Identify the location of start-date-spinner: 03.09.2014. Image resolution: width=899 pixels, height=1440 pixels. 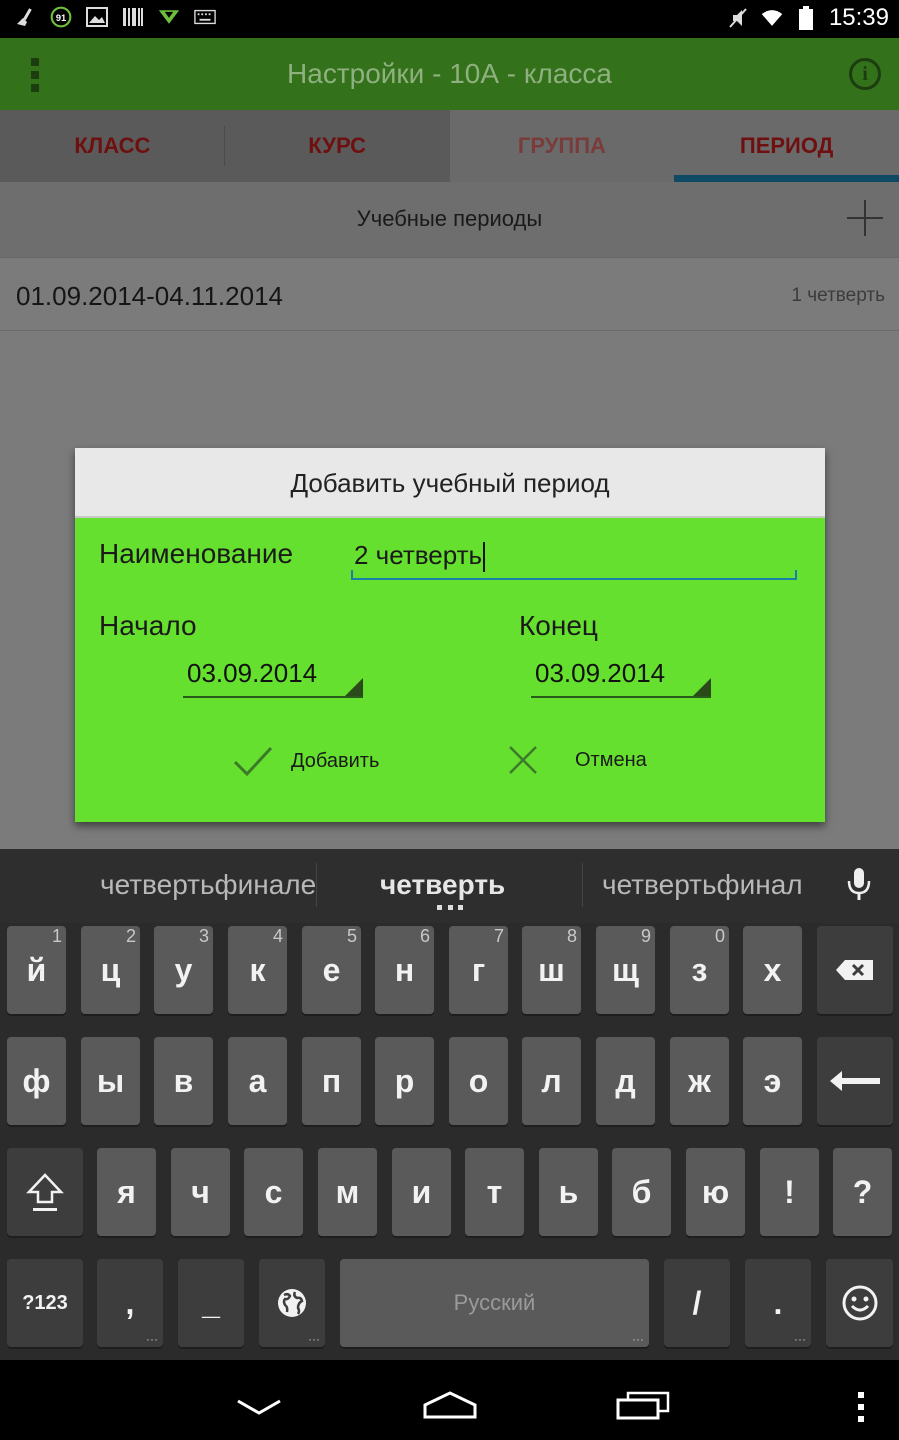
(273, 677).